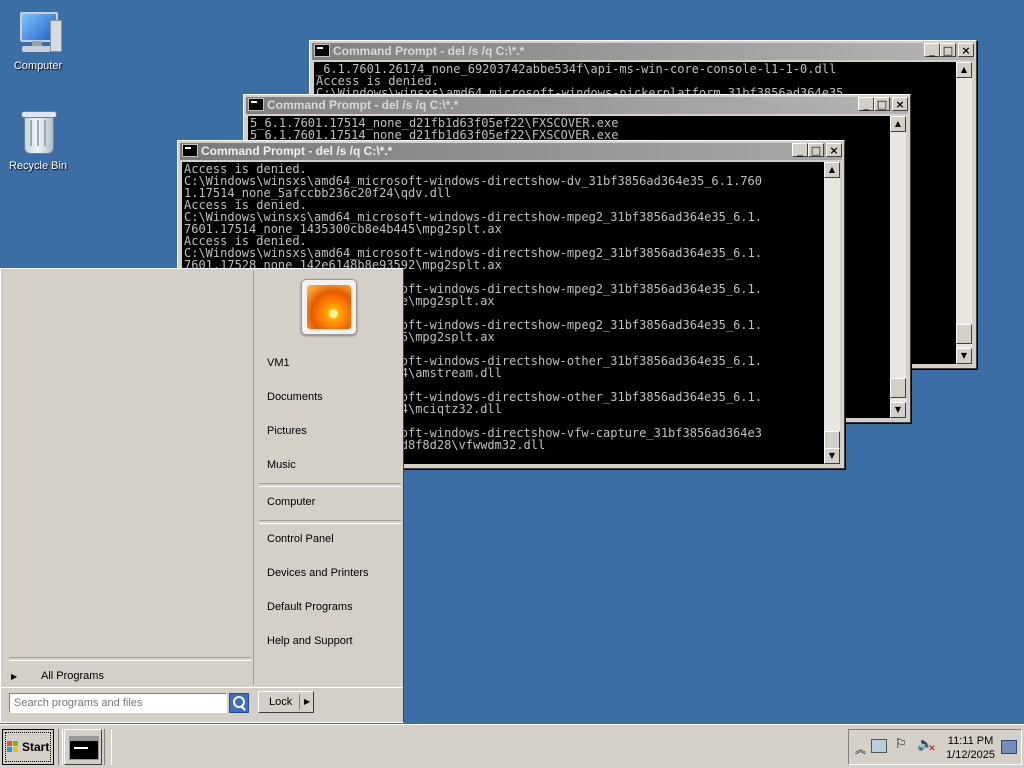 Image resolution: width=1024 pixels, height=768 pixels. Describe the element at coordinates (332, 397) in the screenshot. I see `start-item-documents: Documents` at that location.